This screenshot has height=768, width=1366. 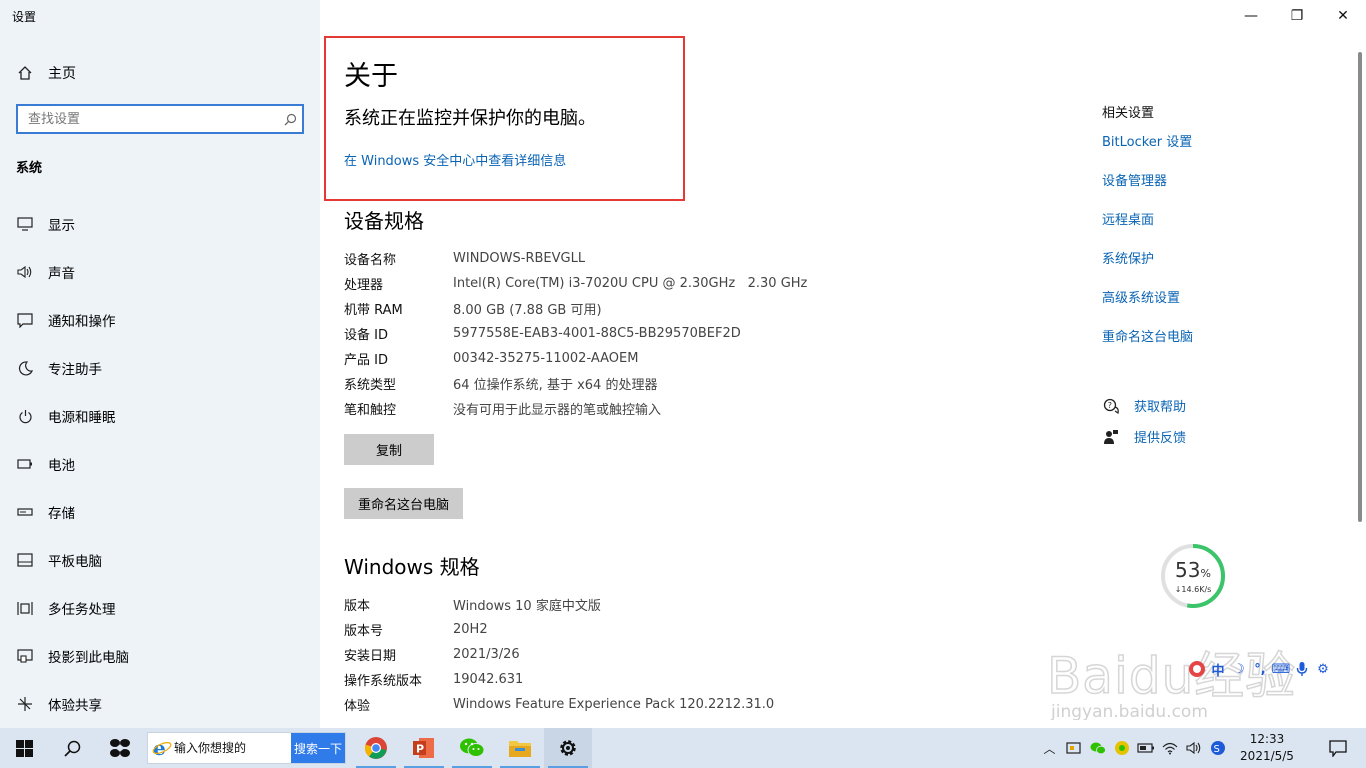 What do you see at coordinates (1260, 669) in the screenshot?
I see `ime-punctuation-toggle: °,` at bounding box center [1260, 669].